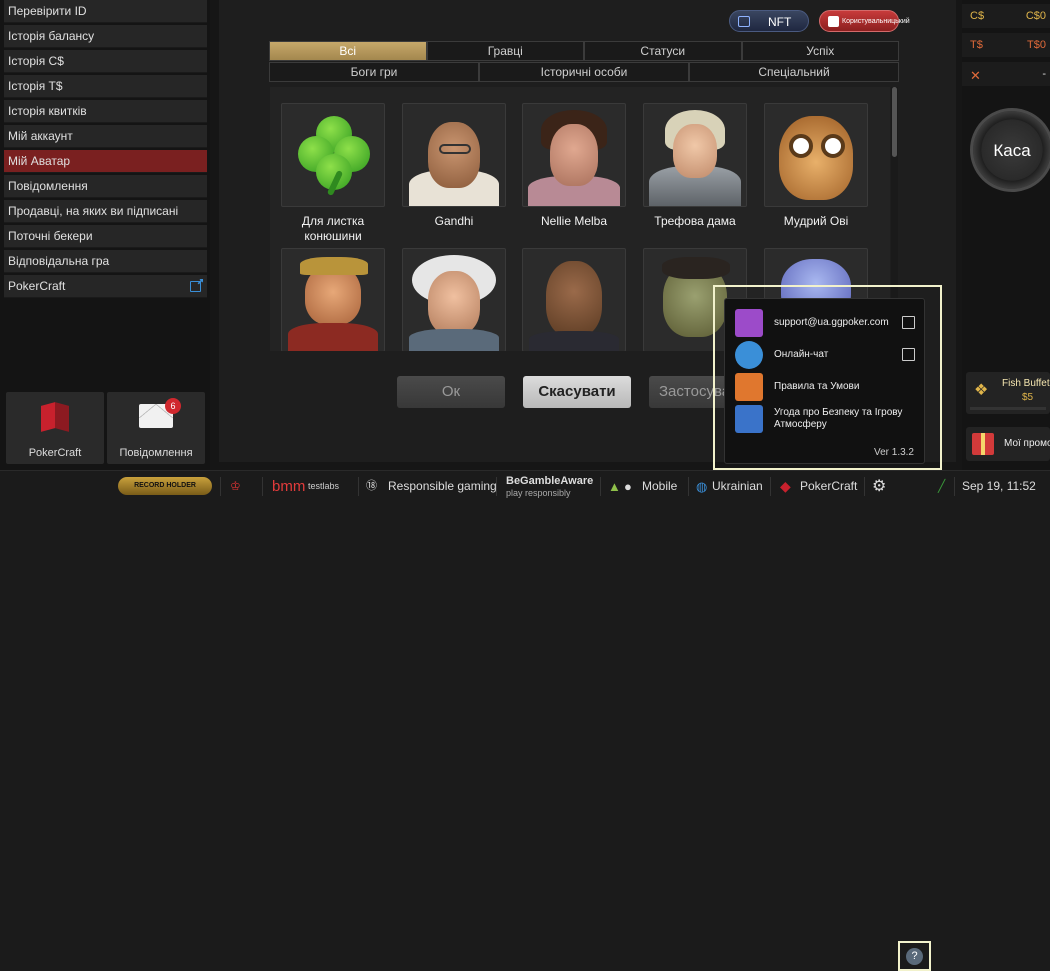 This screenshot has height=971, width=1050. Describe the element at coordinates (1006, 16) in the screenshot. I see `cdollar-row: C$ C$0` at that location.